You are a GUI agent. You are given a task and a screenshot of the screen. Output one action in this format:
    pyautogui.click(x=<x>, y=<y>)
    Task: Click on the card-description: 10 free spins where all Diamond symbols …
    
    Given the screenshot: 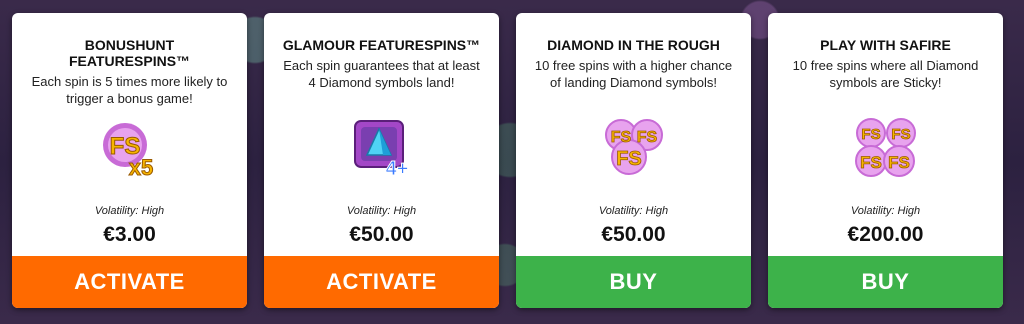 What is the action you would take?
    pyautogui.click(x=885, y=74)
    